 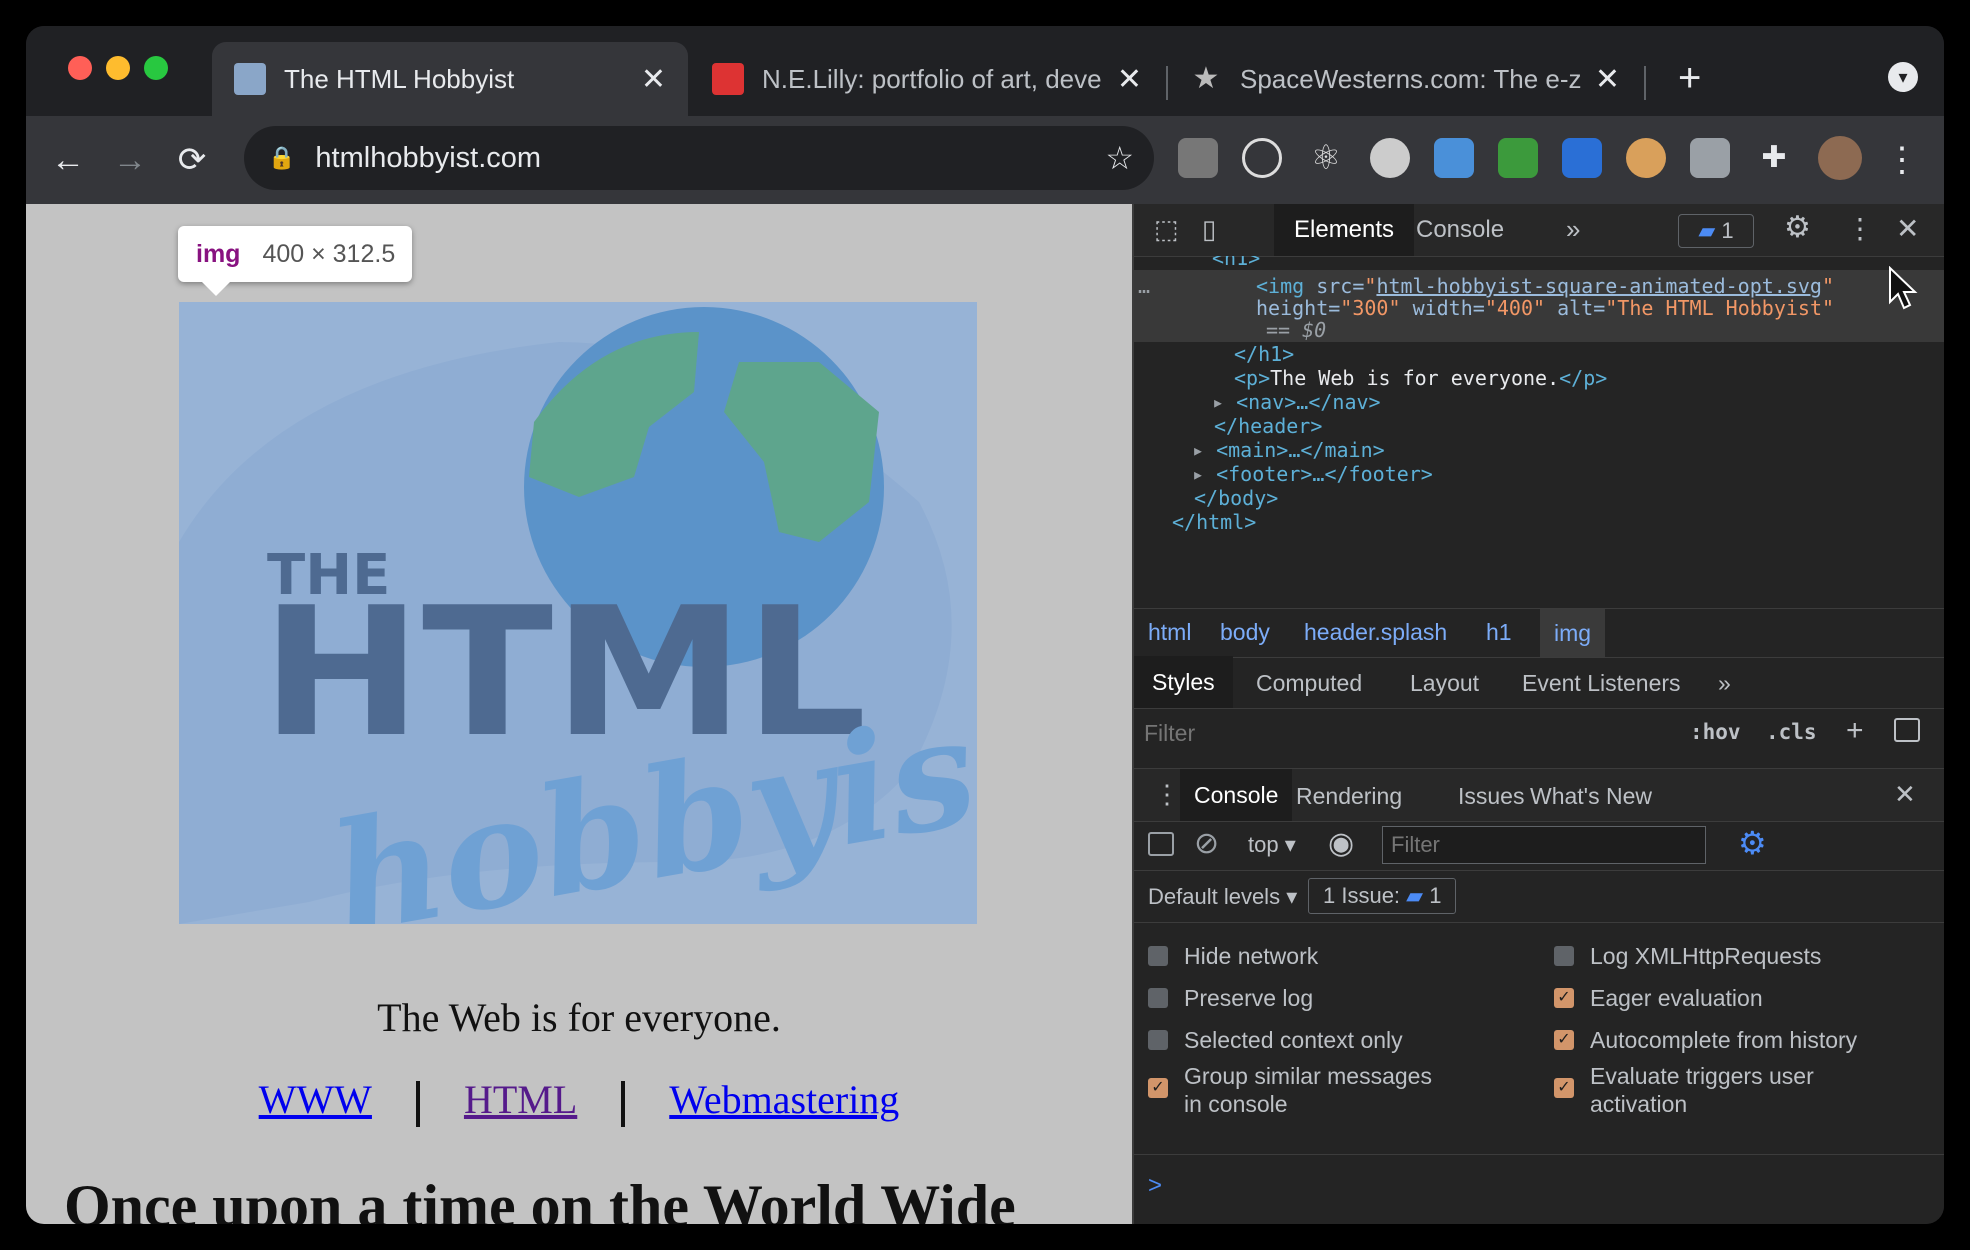 I want to click on address-bar: 🔒 htmlhobbyist.com ☆, so click(x=699, y=158).